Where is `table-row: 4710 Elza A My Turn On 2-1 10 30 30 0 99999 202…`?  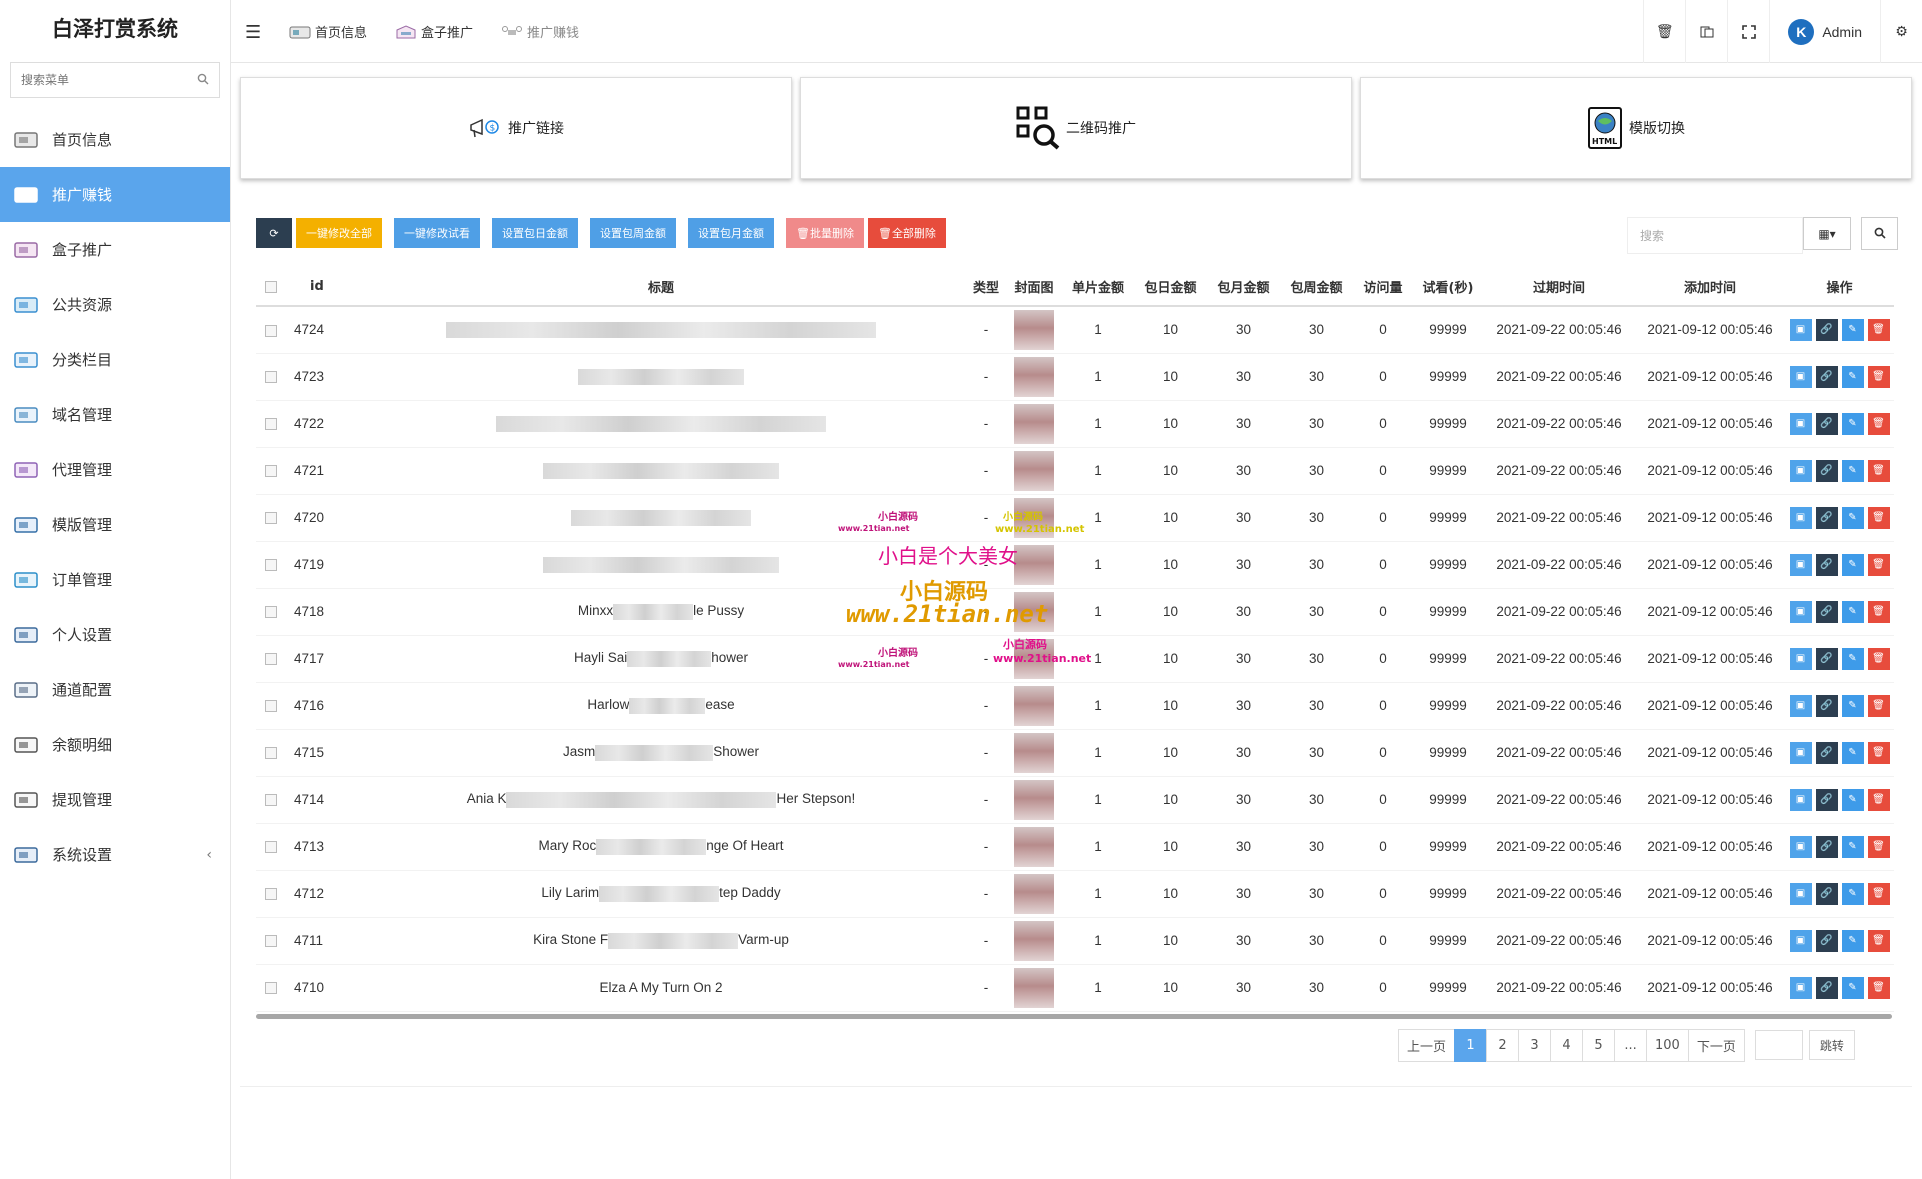 table-row: 4710 Elza A My Turn On 2-1 10 30 30 0 99999 202… is located at coordinates (1075, 988).